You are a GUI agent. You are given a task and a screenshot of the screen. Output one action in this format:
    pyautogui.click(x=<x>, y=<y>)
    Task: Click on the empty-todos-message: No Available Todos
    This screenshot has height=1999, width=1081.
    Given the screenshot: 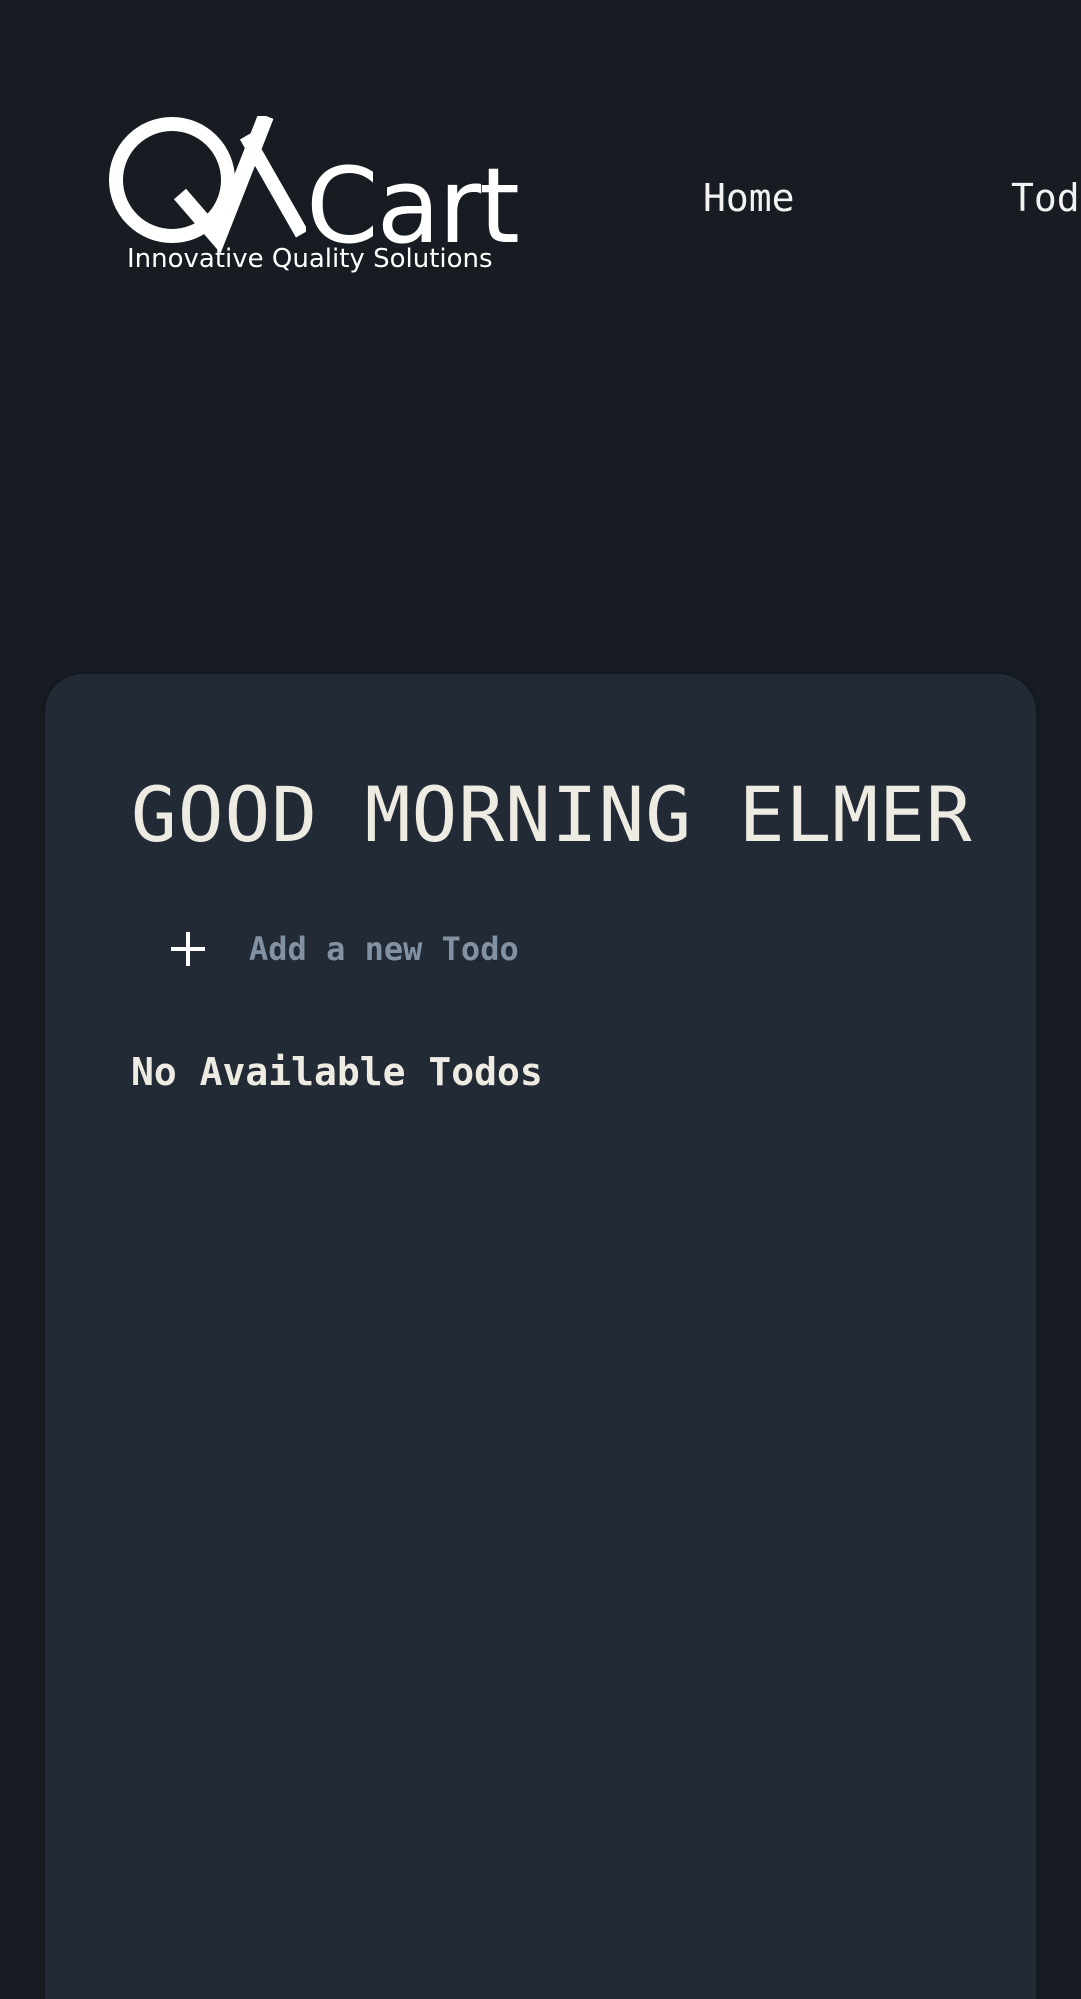 What is the action you would take?
    pyautogui.click(x=337, y=1072)
    